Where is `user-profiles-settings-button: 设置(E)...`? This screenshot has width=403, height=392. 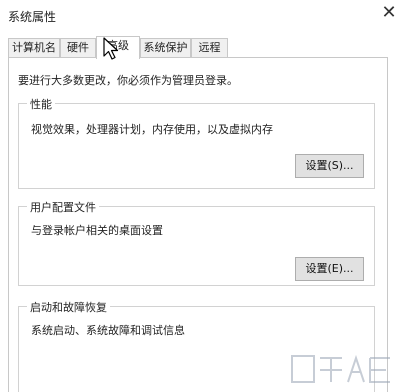
user-profiles-settings-button: 设置(E)... is located at coordinates (329, 269).